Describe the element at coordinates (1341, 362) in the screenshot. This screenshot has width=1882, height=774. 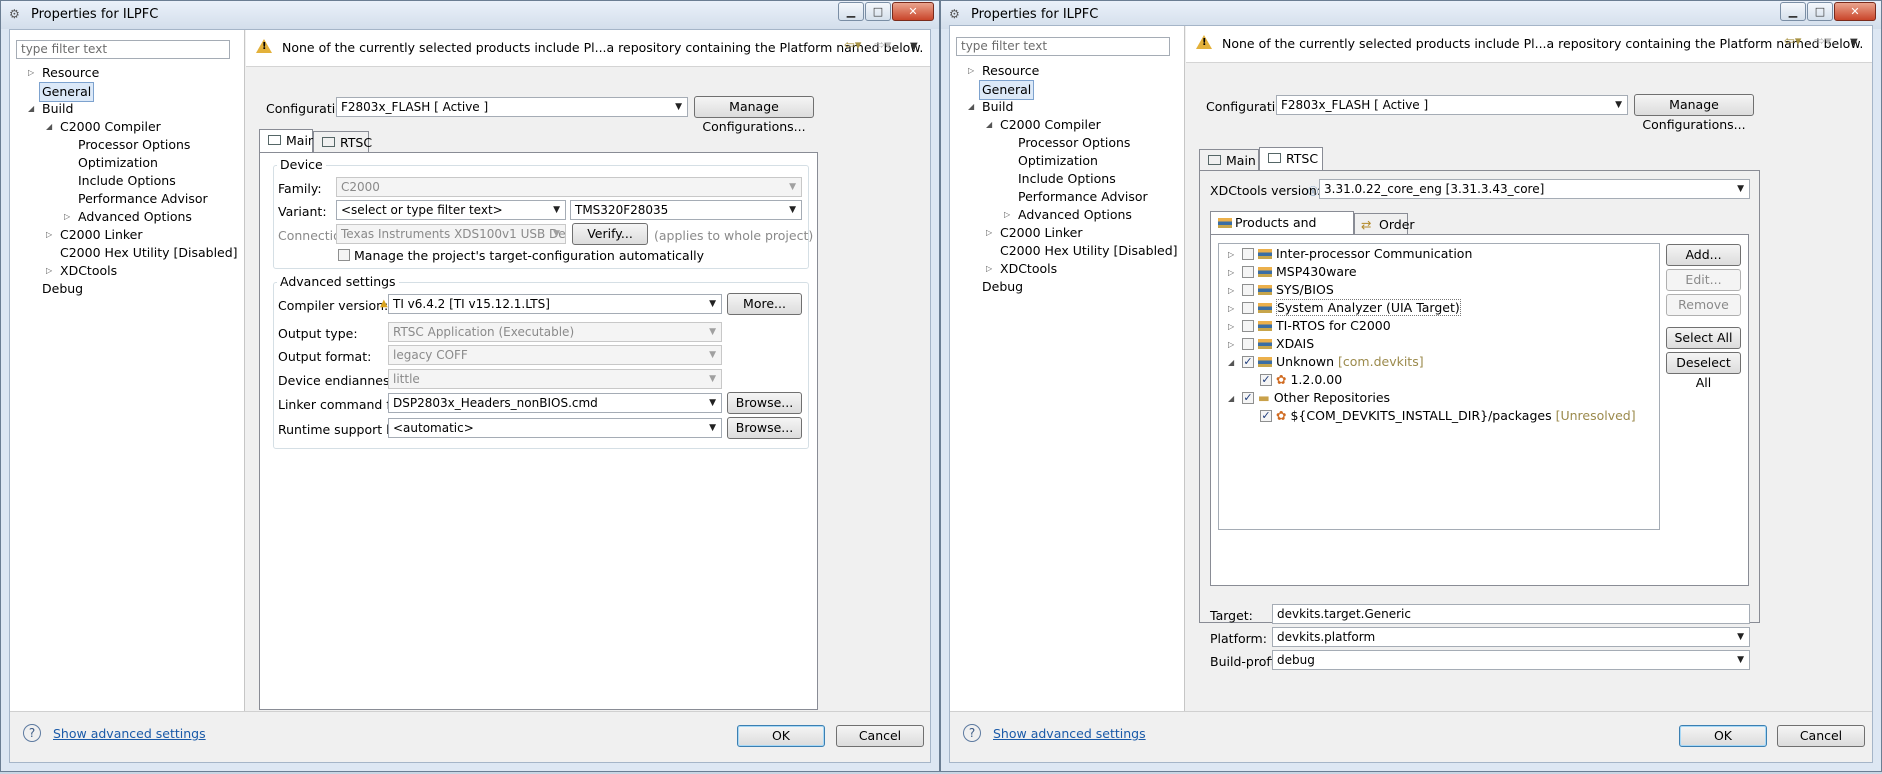
I see `product-item: Unknown [com.devkits]` at that location.